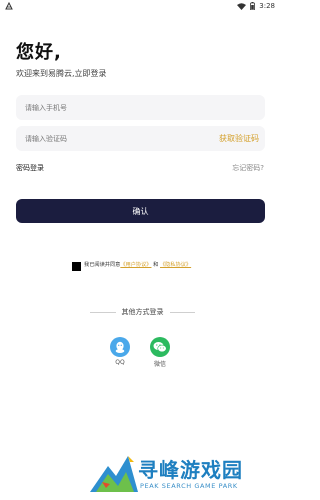  Describe the element at coordinates (253, 6) in the screenshot. I see `battery-icon` at that location.